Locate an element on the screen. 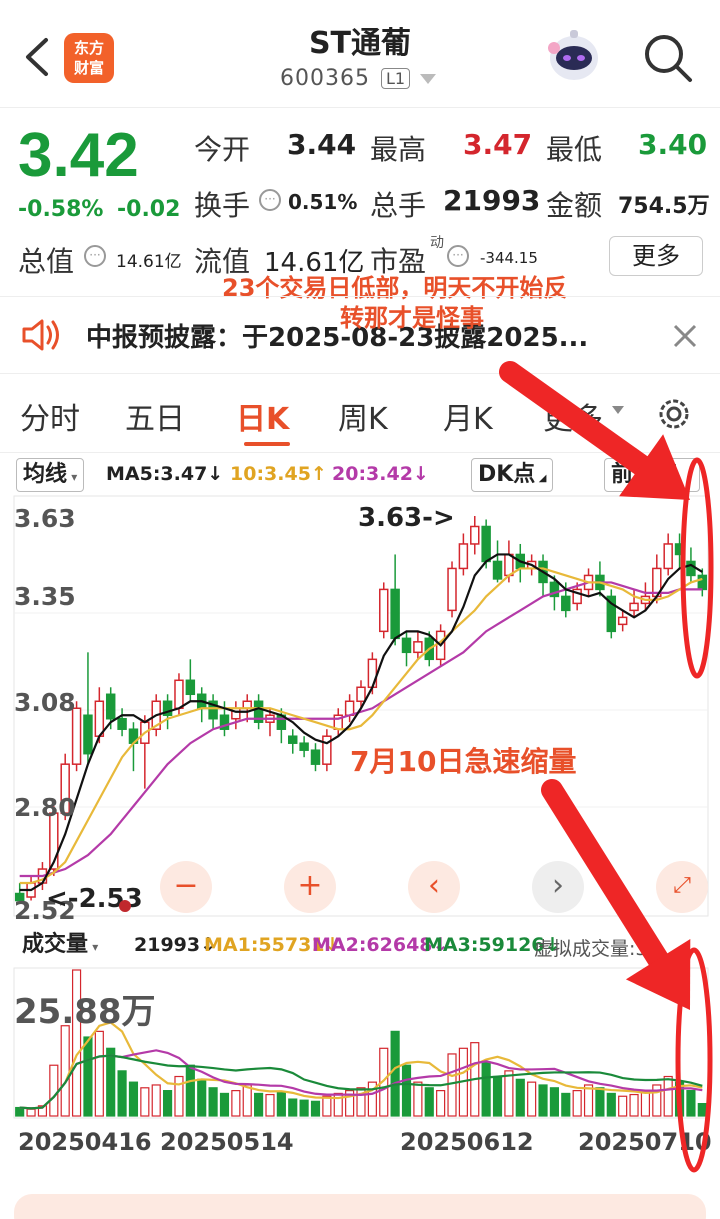 This screenshot has width=720, height=1219. volume-label: 总手 is located at coordinates (398, 205).